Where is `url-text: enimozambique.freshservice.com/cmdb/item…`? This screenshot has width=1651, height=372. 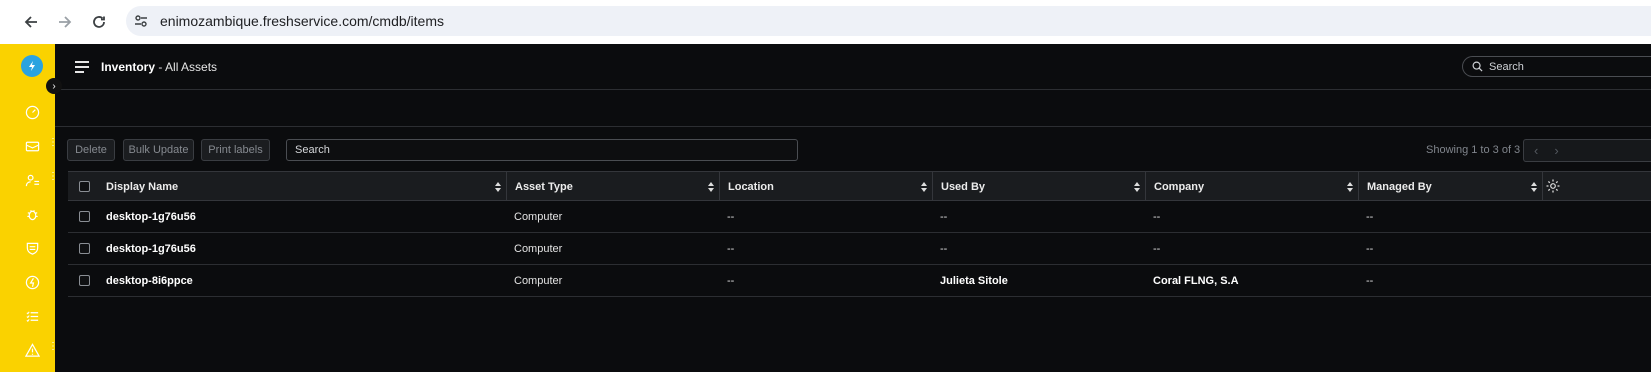 url-text: enimozambique.freshservice.com/cmdb/item… is located at coordinates (302, 21).